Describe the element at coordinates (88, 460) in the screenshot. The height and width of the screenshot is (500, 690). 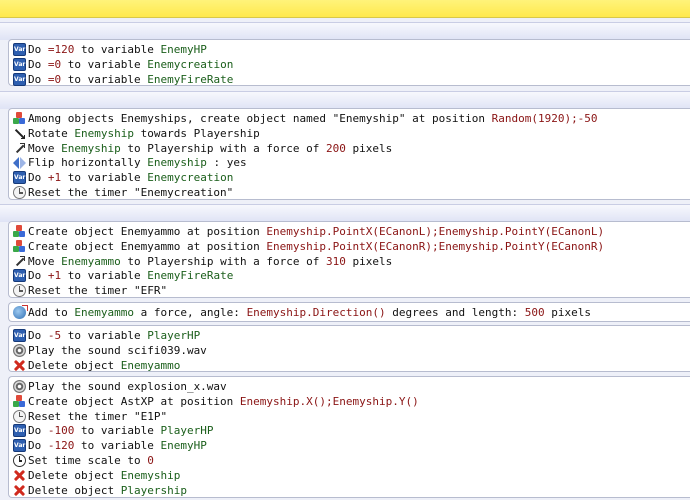
I see `action-text: Set time scale to` at that location.